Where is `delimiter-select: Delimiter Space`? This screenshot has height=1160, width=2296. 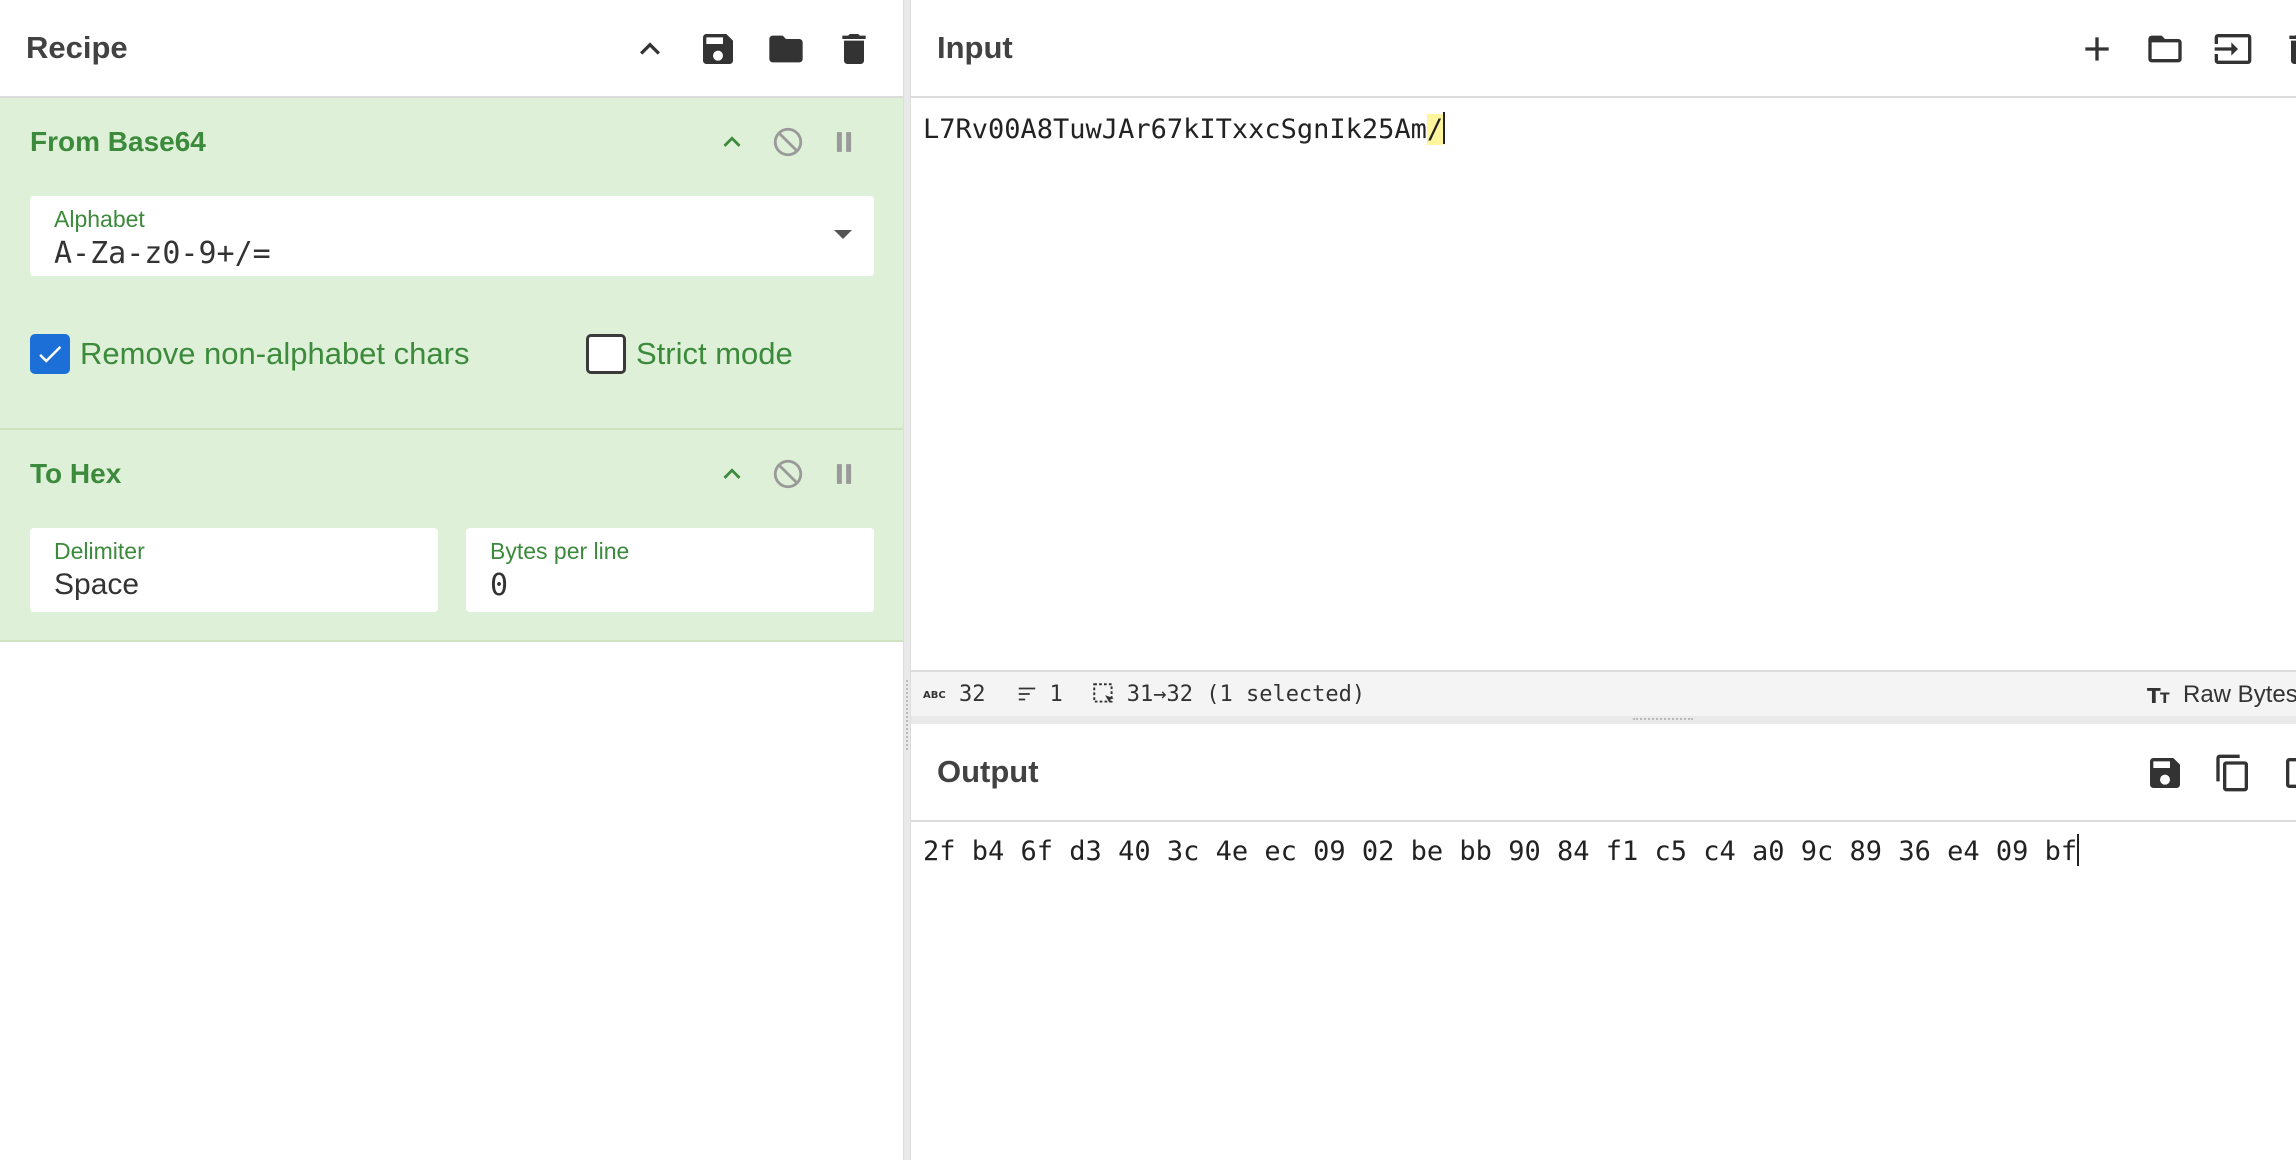 delimiter-select: Delimiter Space is located at coordinates (234, 570).